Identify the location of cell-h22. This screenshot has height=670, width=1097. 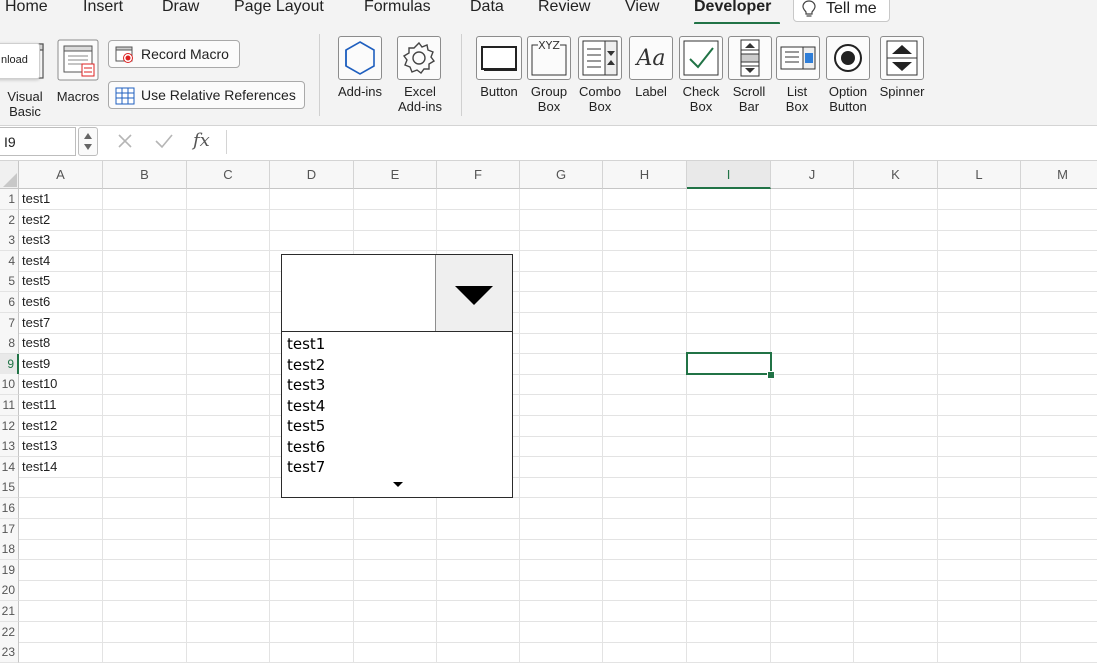
(645, 632).